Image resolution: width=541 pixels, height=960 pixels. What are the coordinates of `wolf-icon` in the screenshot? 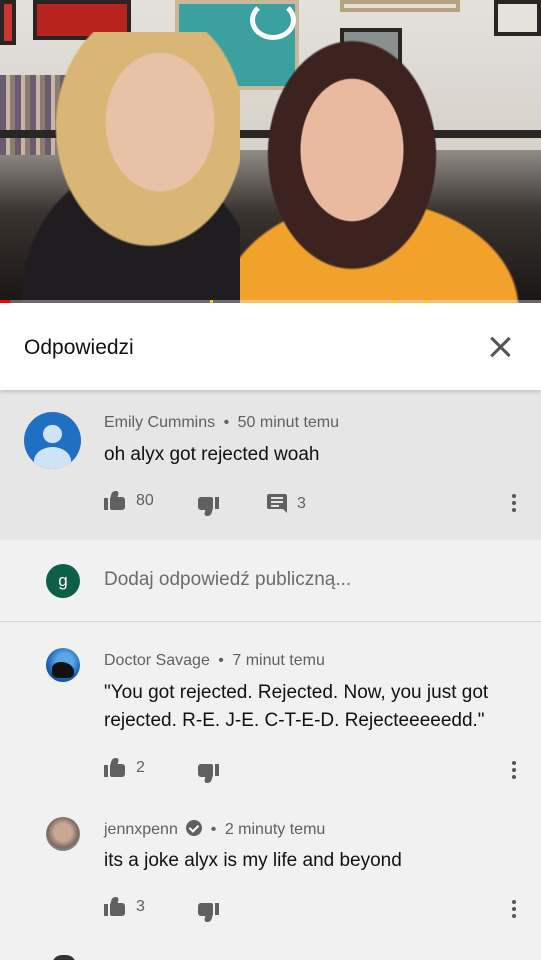 It's located at (63, 670).